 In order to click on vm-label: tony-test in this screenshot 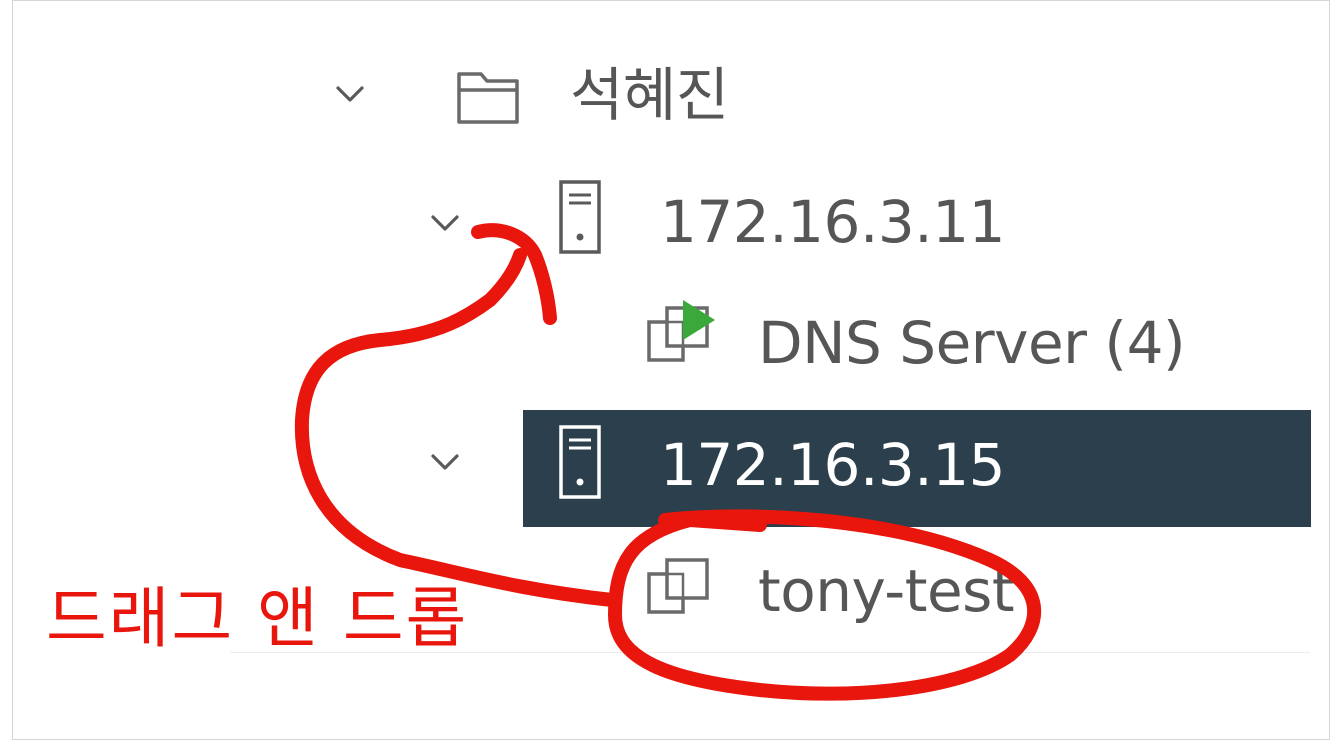, I will do `click(886, 591)`.